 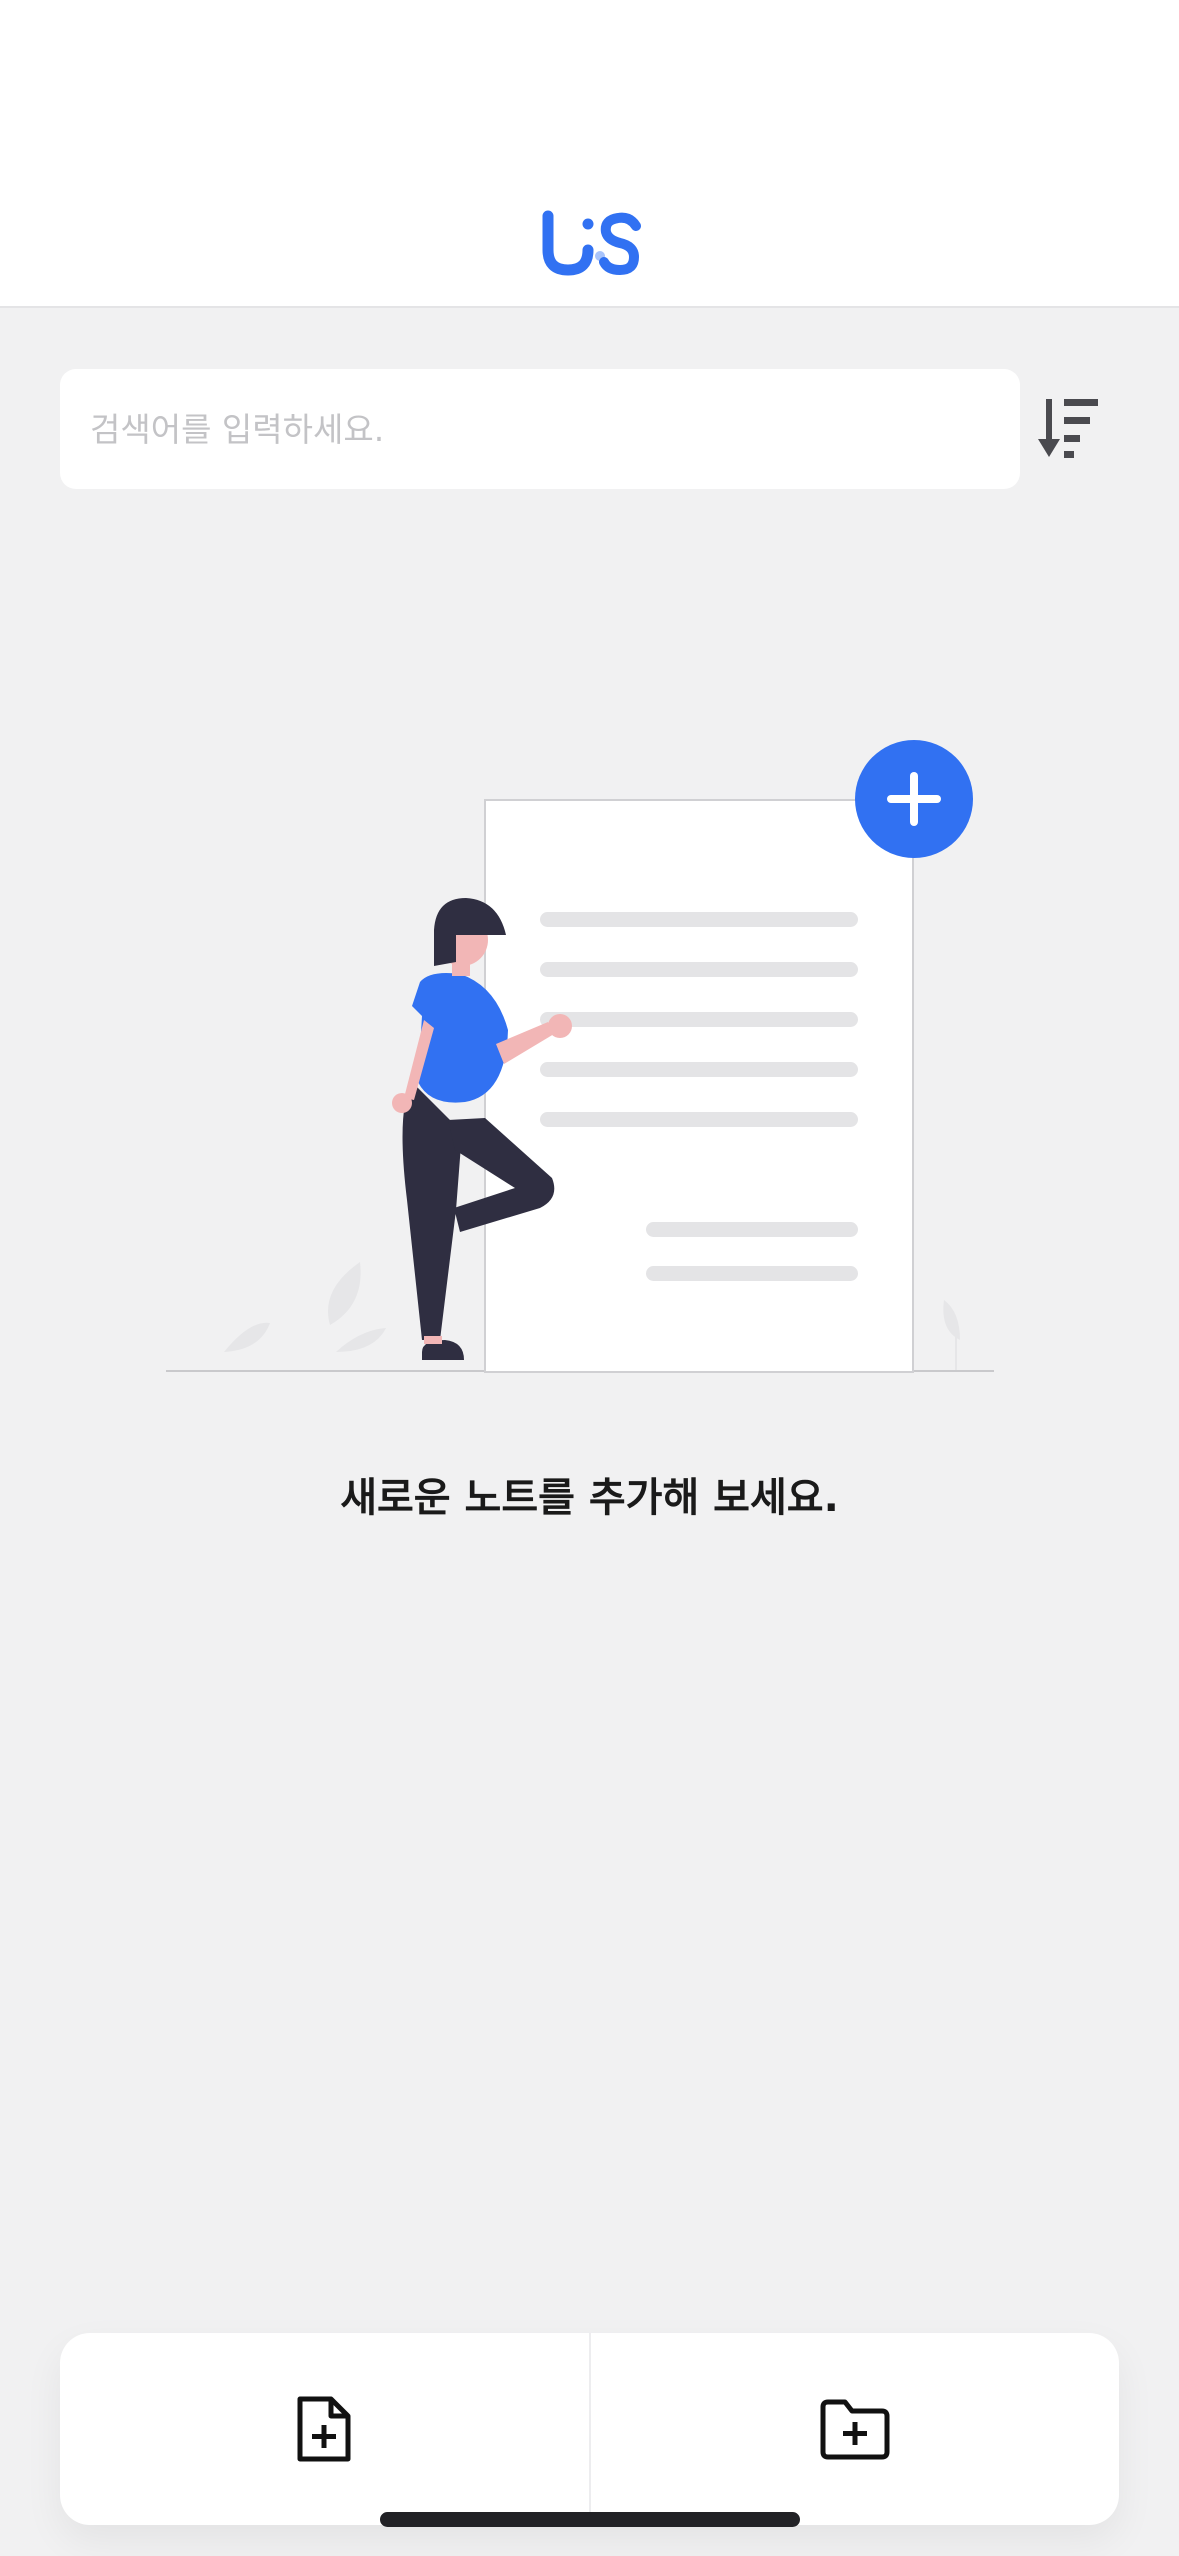 I want to click on app-logo, so click(x=591, y=243).